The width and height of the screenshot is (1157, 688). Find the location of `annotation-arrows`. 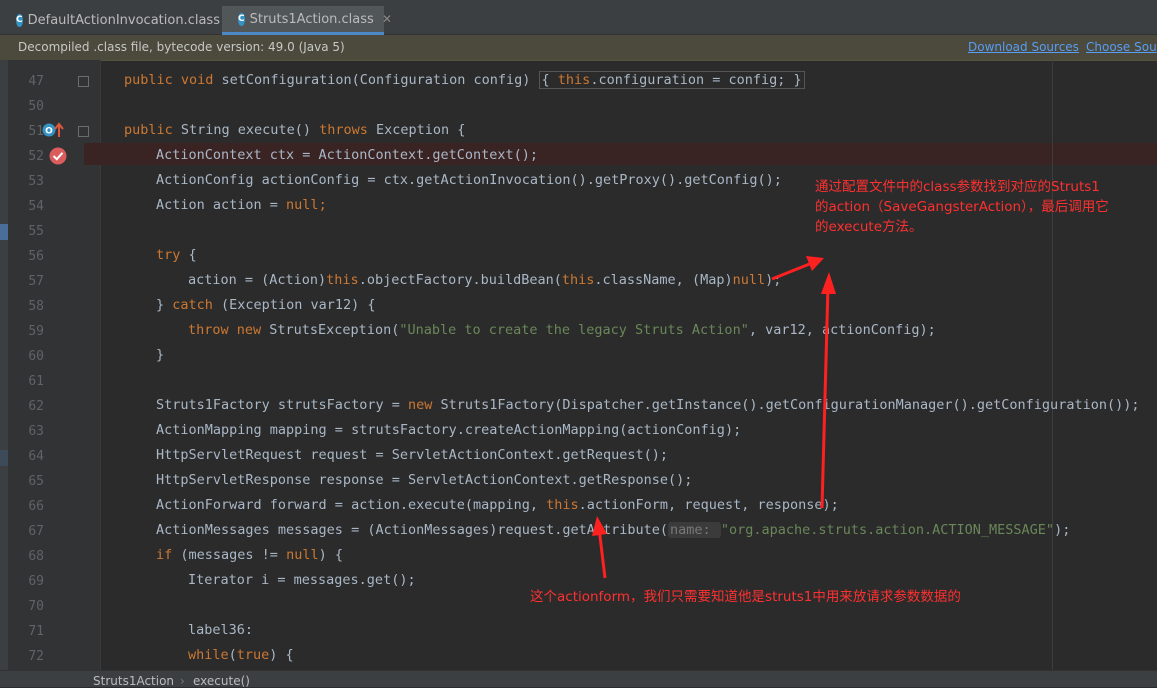

annotation-arrows is located at coordinates (714, 417).